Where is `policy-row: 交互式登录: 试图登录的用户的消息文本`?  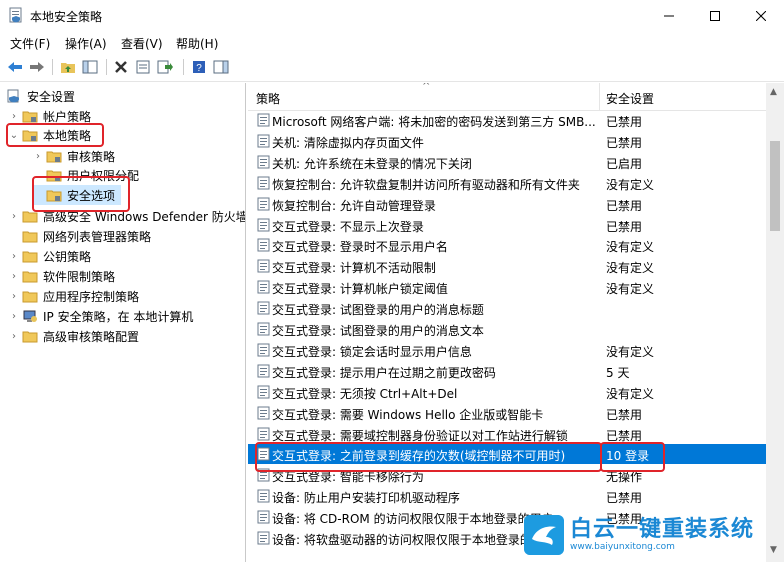
policy-row: 交互式登录: 试图登录的用户的消息文本 is located at coordinates (507, 329).